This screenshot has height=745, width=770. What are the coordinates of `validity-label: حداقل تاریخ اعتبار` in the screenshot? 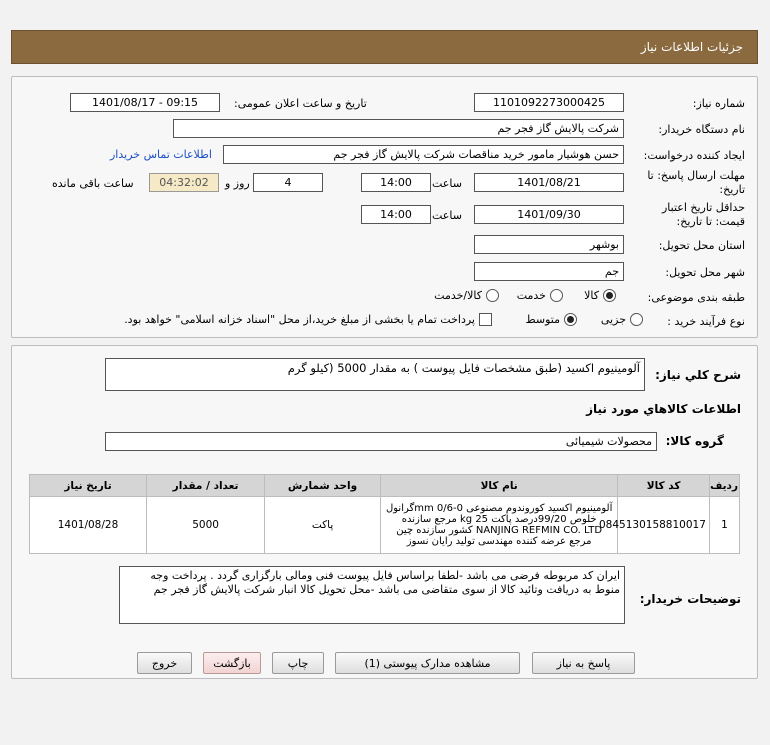 It's located at (703, 207).